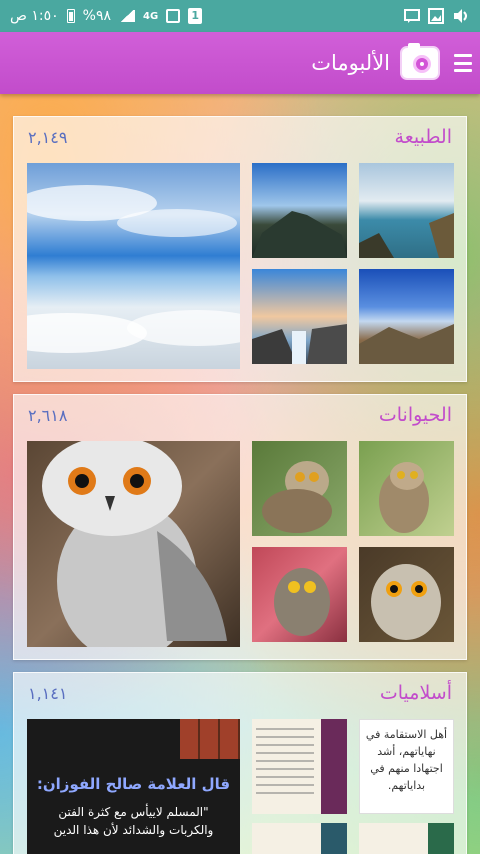  Describe the element at coordinates (48, 415) in the screenshot. I see `album-count: ٢,٦١٨` at that location.